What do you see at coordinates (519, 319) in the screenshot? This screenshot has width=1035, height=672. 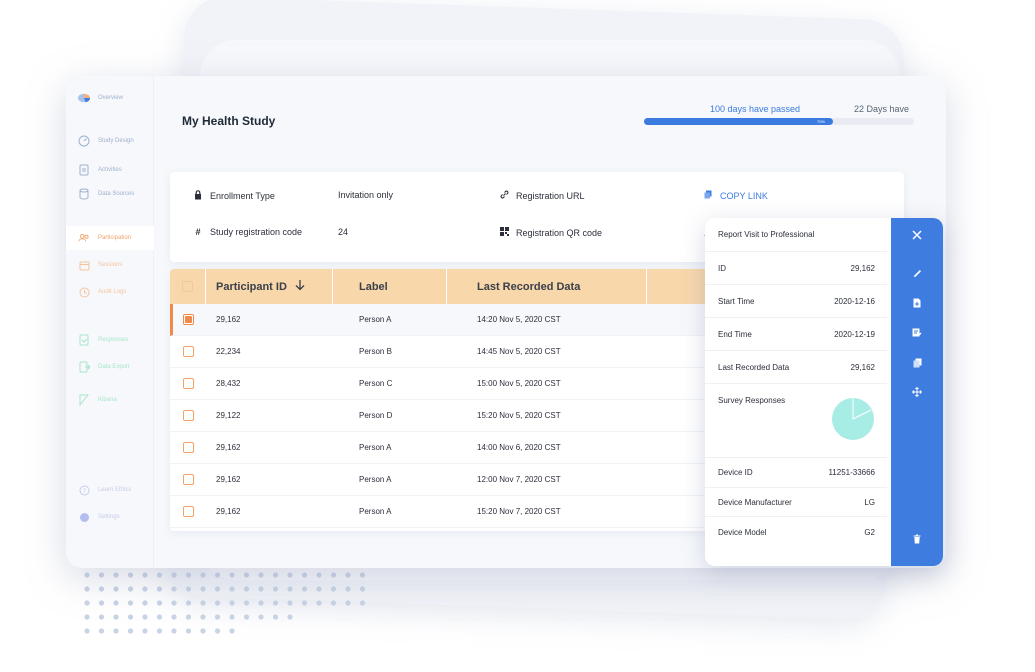 I see `last-recorded-cell: 14:20 Nov 5, 2020 CST` at bounding box center [519, 319].